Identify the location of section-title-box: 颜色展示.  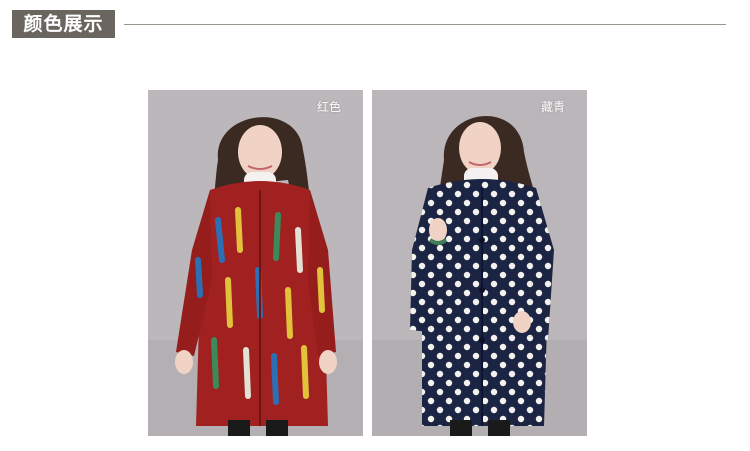
(63, 24).